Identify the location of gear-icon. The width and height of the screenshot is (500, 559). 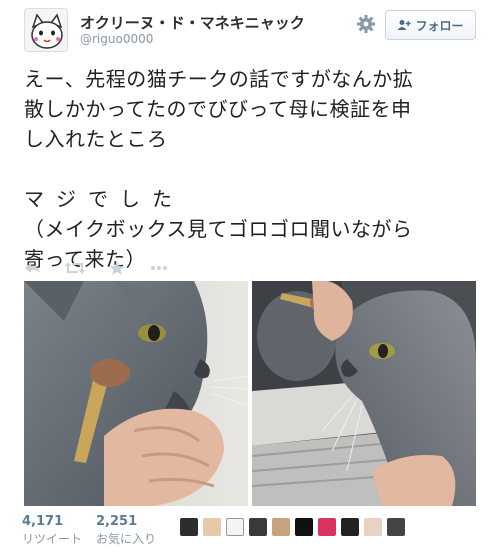
(366, 24).